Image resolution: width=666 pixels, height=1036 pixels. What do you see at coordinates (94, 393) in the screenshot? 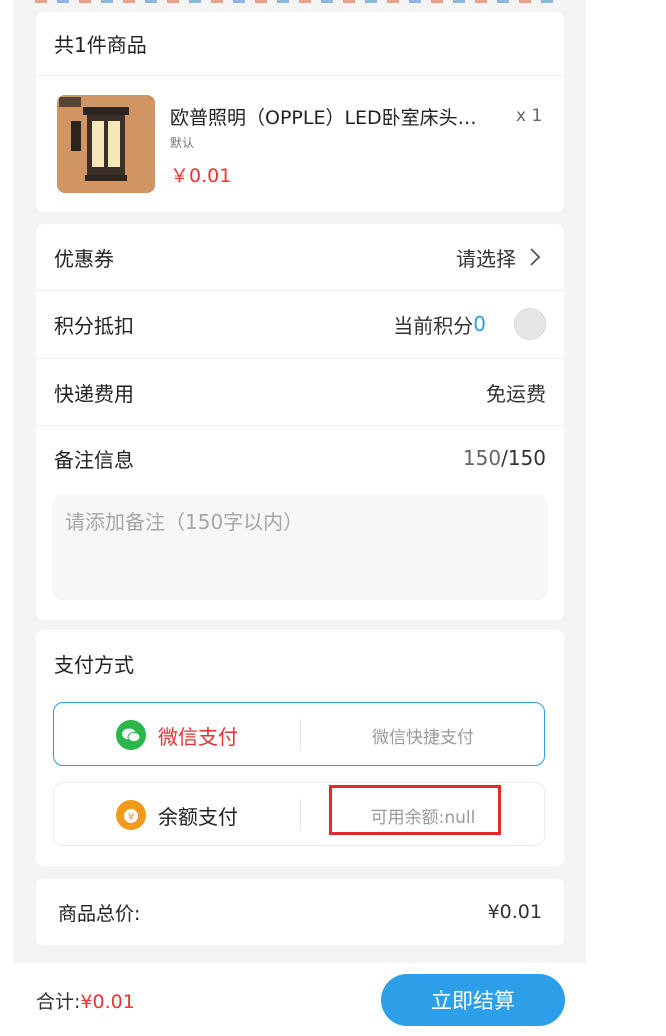
I see `shipping-label: 快递费用` at bounding box center [94, 393].